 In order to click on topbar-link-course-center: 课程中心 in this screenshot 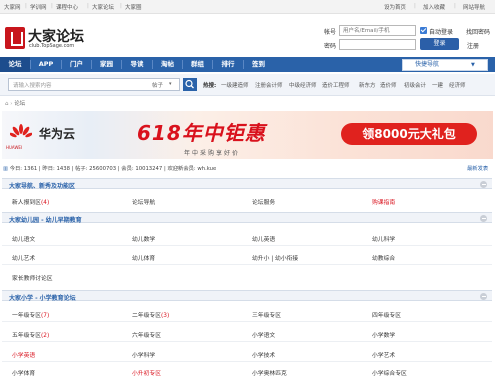, I will do `click(67, 7)`.